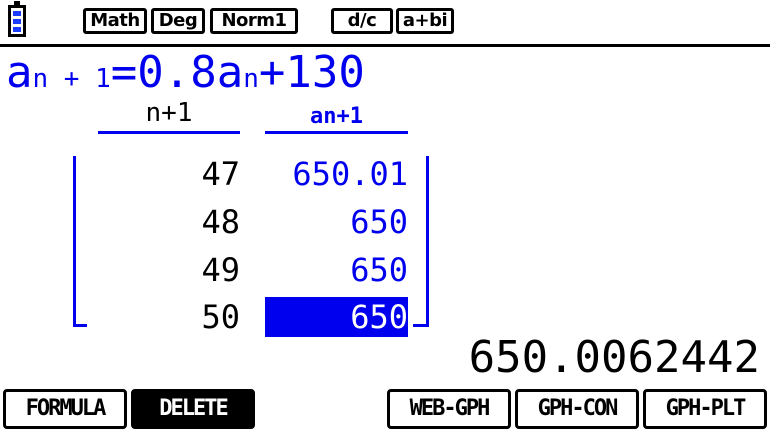 This screenshot has width=770, height=434. What do you see at coordinates (115, 21) in the screenshot?
I see `mode-math-badge: Math` at bounding box center [115, 21].